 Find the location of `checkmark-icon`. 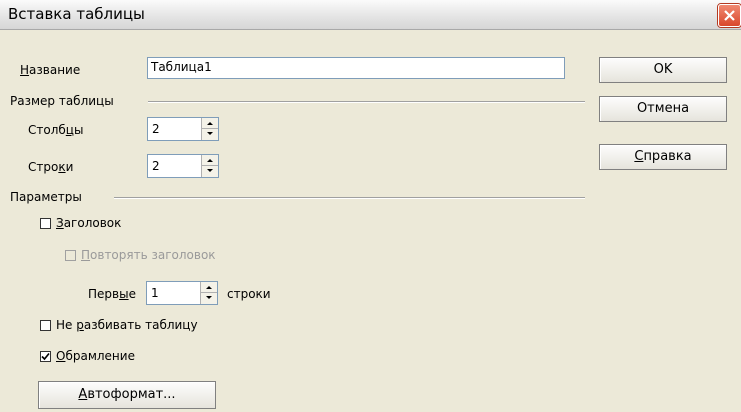

checkmark-icon is located at coordinates (45, 356).